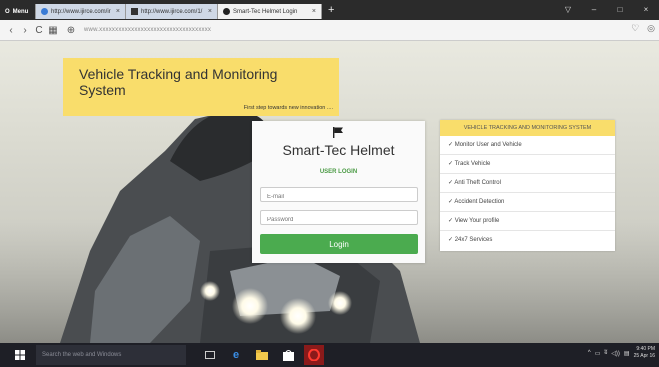  I want to click on clock: 9:40 PM 25 Apr 16, so click(644, 353).